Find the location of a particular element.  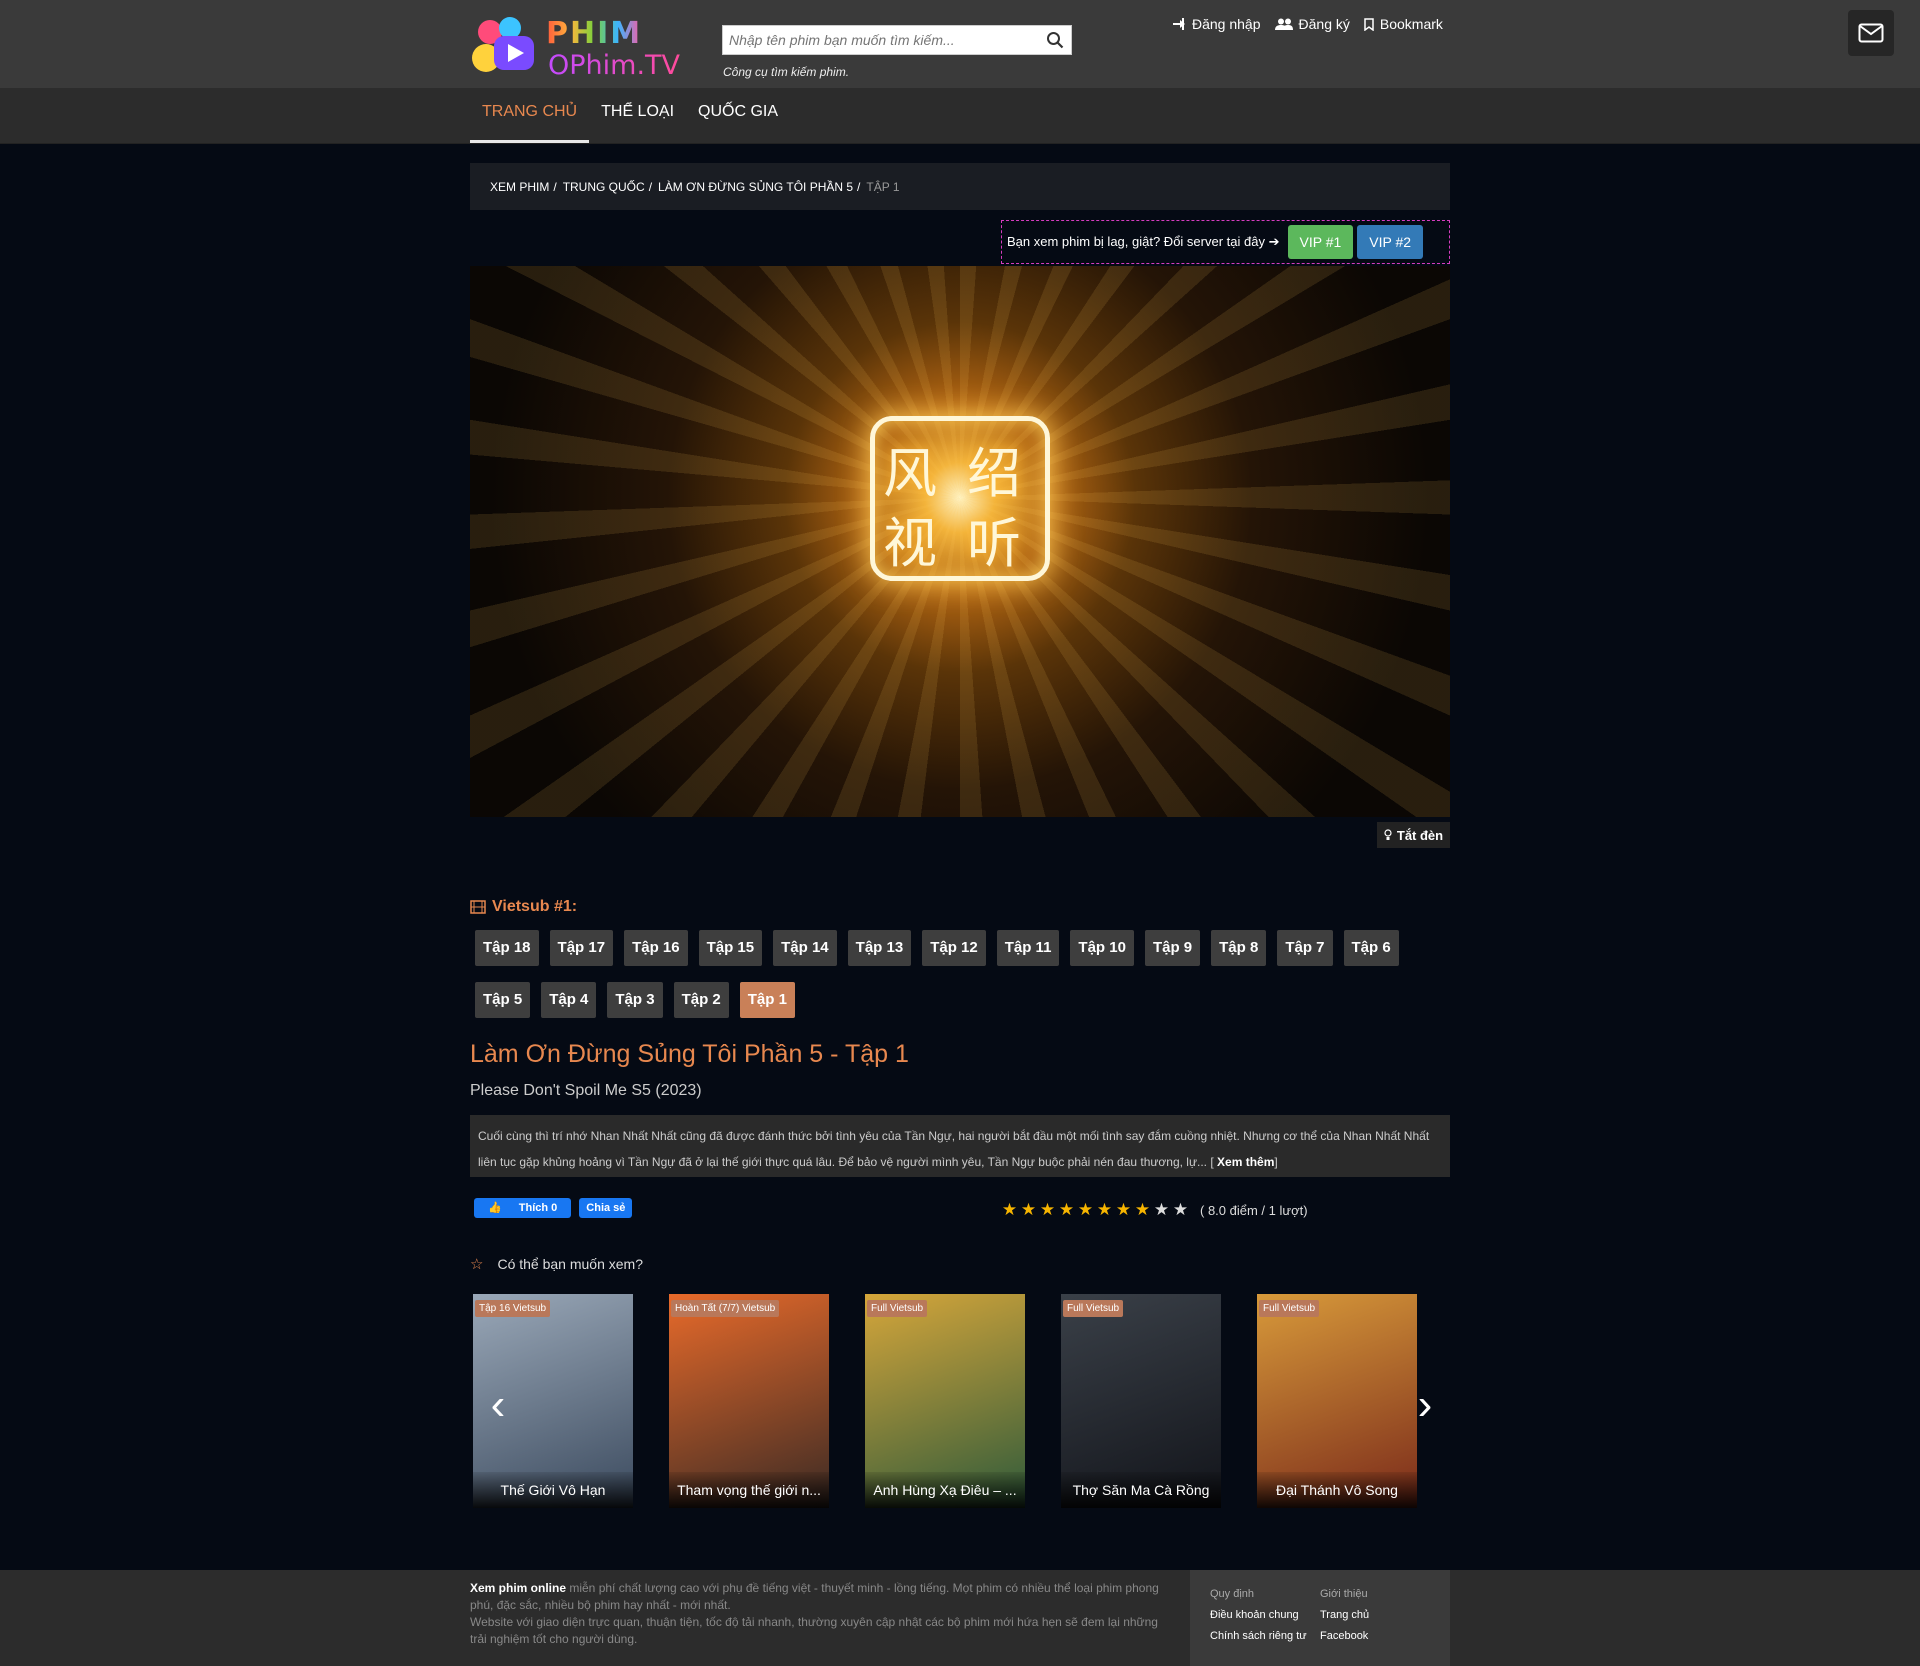

footer-col2-heading: Giới thiệu is located at coordinates (1344, 1594).